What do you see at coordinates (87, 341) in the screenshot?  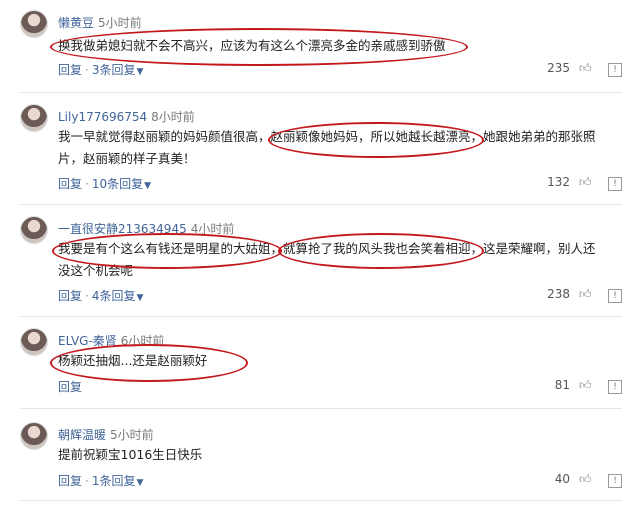 I see `username: ELVG-秦肾` at bounding box center [87, 341].